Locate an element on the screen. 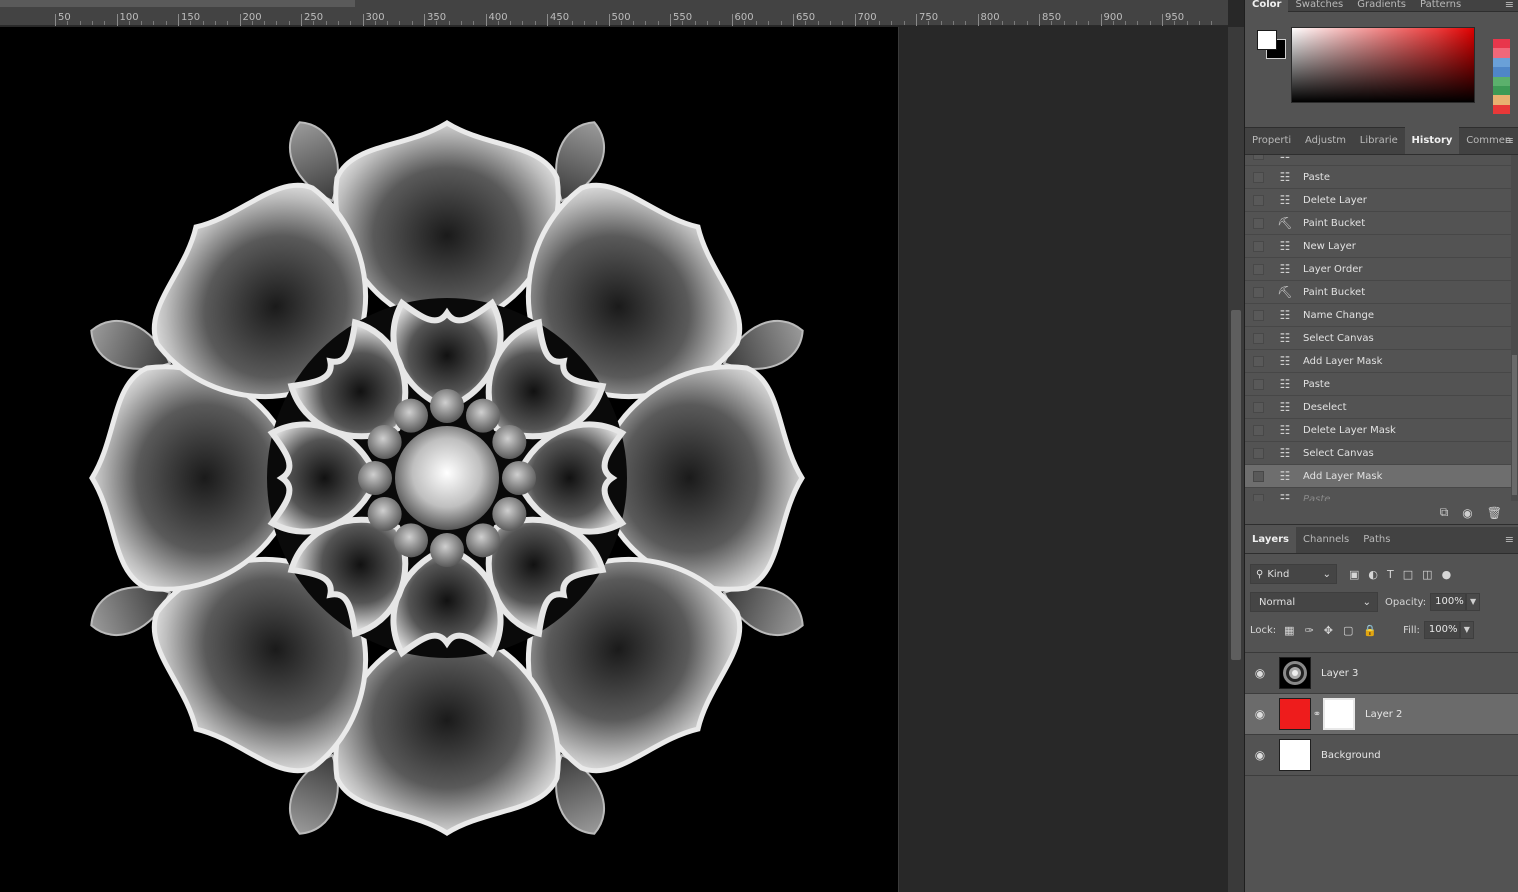 This screenshot has width=1518, height=892. layer-name: Layer 3 is located at coordinates (1339, 673).